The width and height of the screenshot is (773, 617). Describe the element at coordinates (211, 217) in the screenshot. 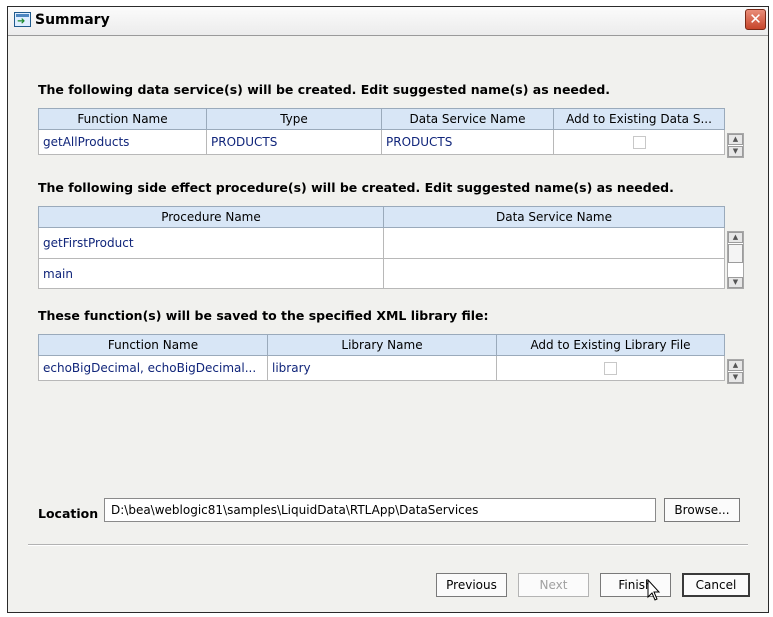

I see `column-header-procedure-name: Procedure Name` at that location.